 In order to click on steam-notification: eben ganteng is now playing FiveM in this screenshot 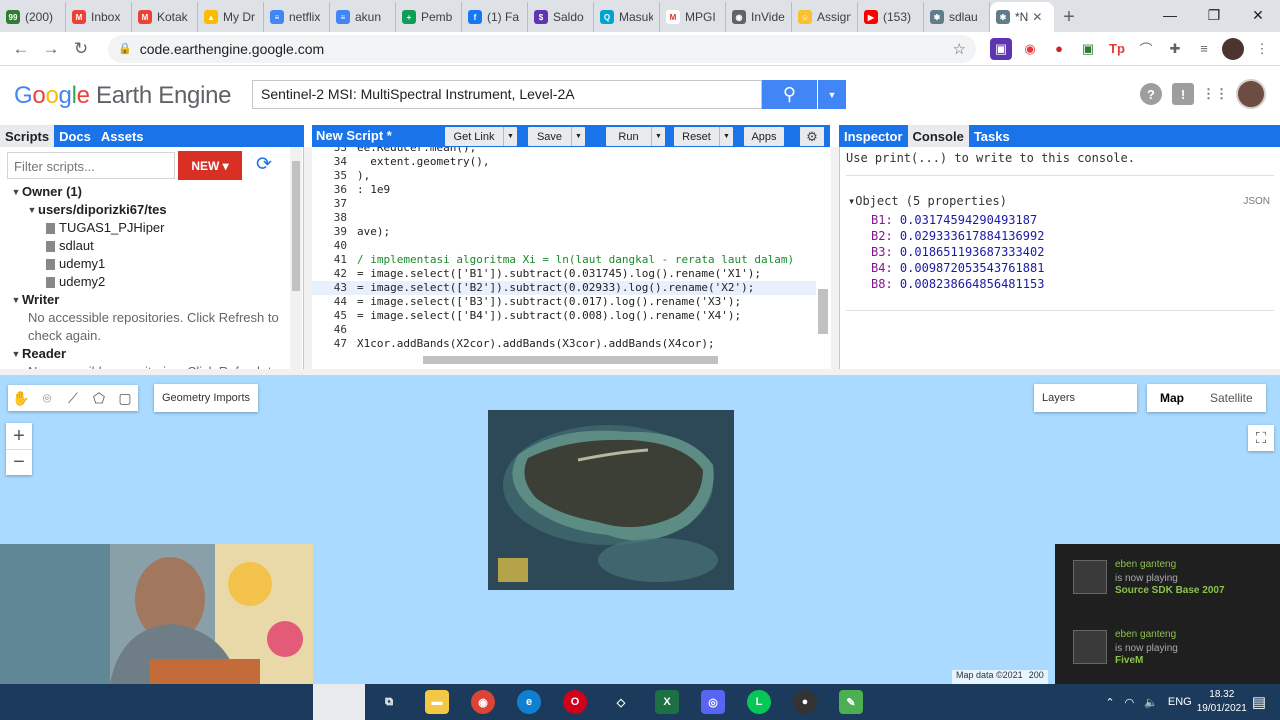, I will do `click(1167, 649)`.